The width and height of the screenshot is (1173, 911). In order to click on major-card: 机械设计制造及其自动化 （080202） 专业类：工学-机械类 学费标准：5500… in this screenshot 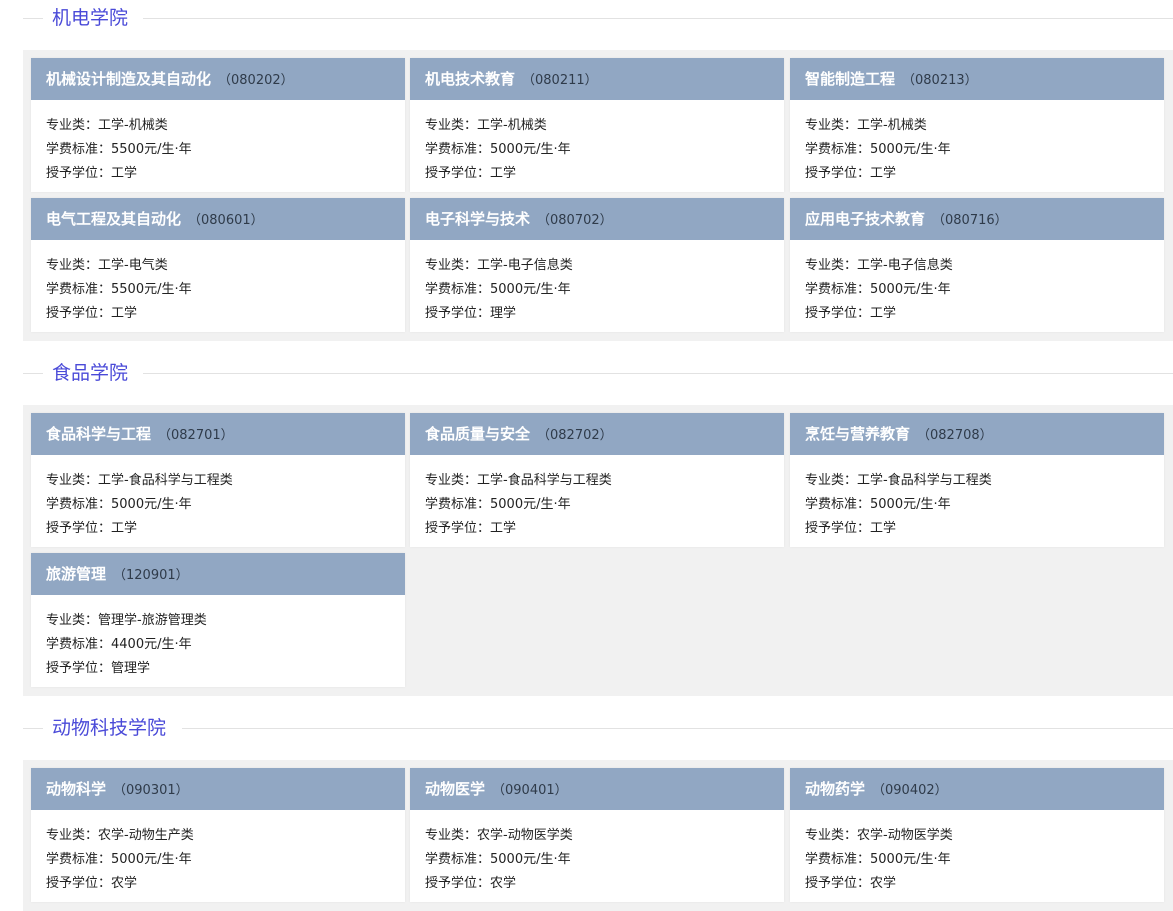, I will do `click(218, 125)`.